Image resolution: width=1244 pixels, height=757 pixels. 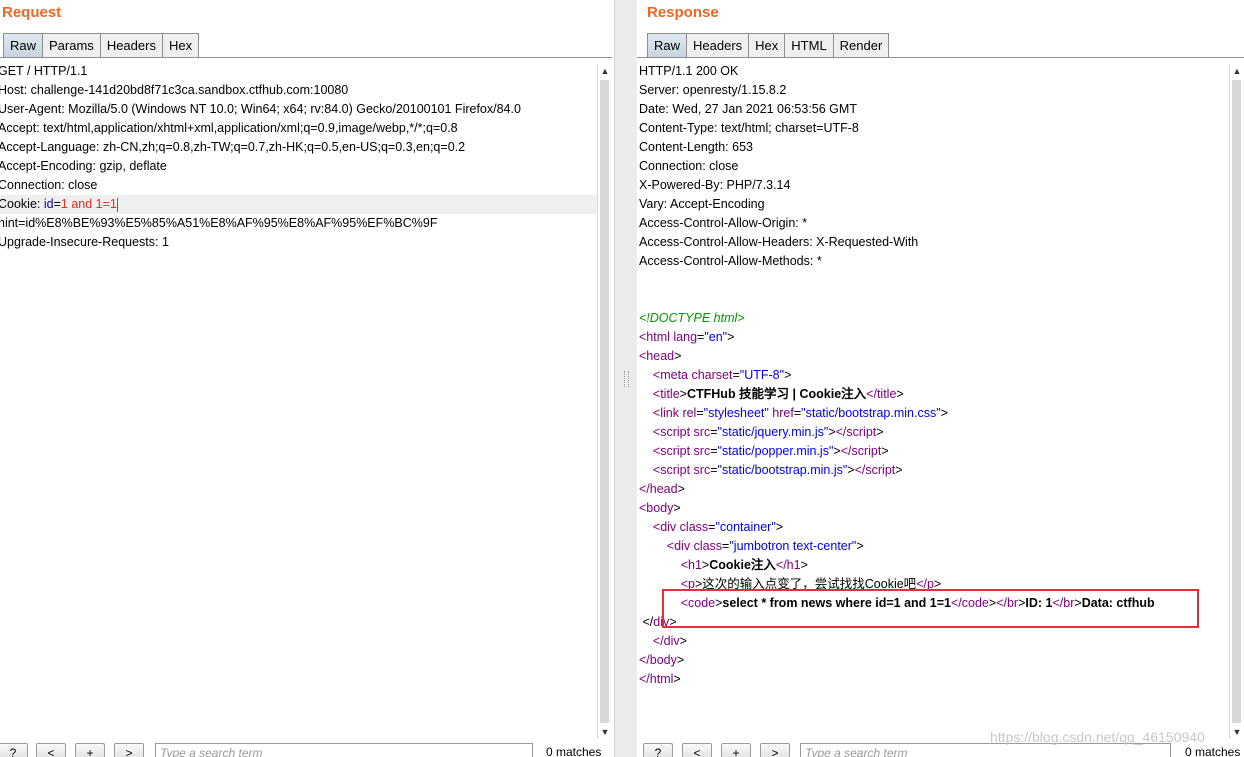 I want to click on code-token: Cookie注入, so click(x=742, y=565).